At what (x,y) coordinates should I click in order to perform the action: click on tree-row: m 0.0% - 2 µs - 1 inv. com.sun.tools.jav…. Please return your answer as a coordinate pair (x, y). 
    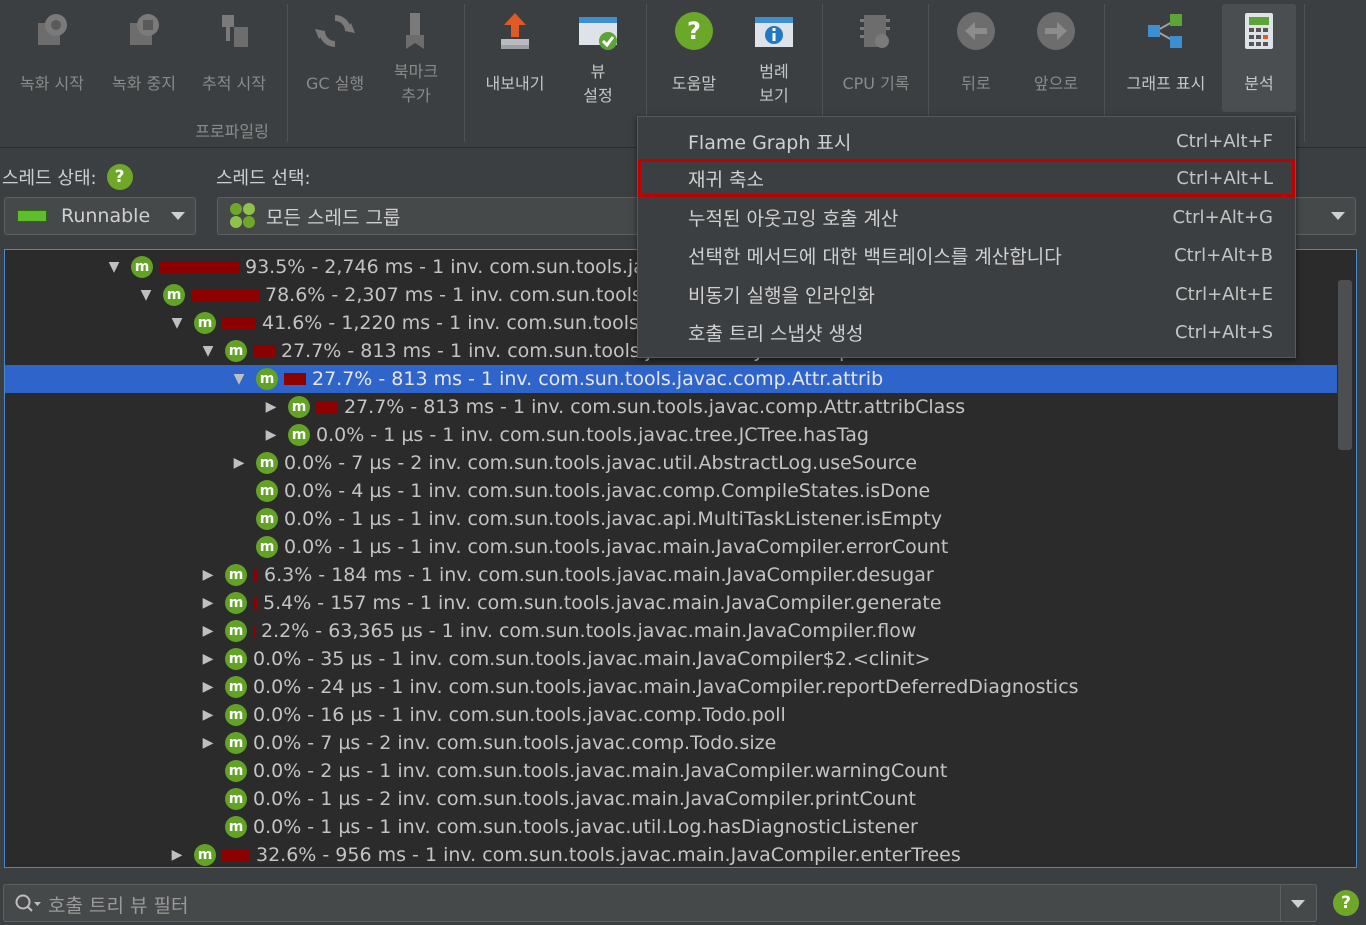
    Looking at the image, I should click on (671, 771).